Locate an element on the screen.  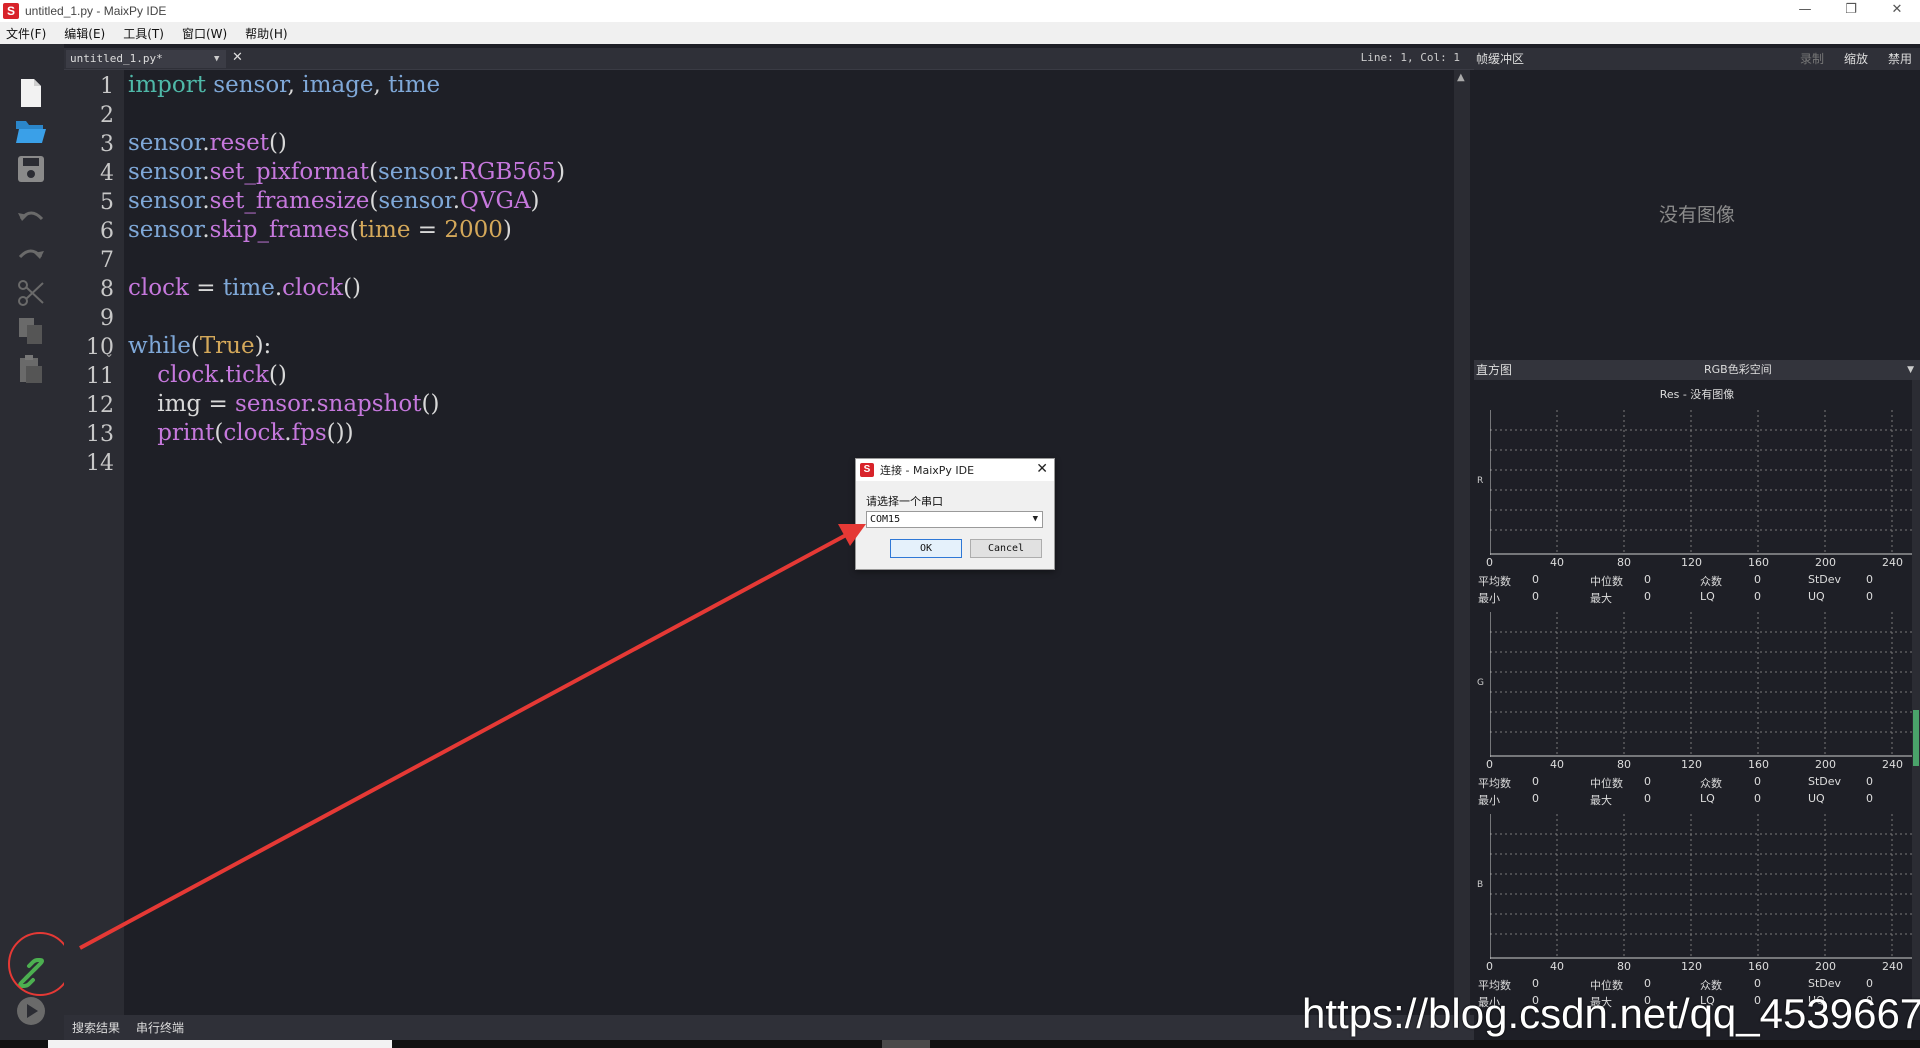
fold-chevron-icon: ⌄ is located at coordinates (109, 353).